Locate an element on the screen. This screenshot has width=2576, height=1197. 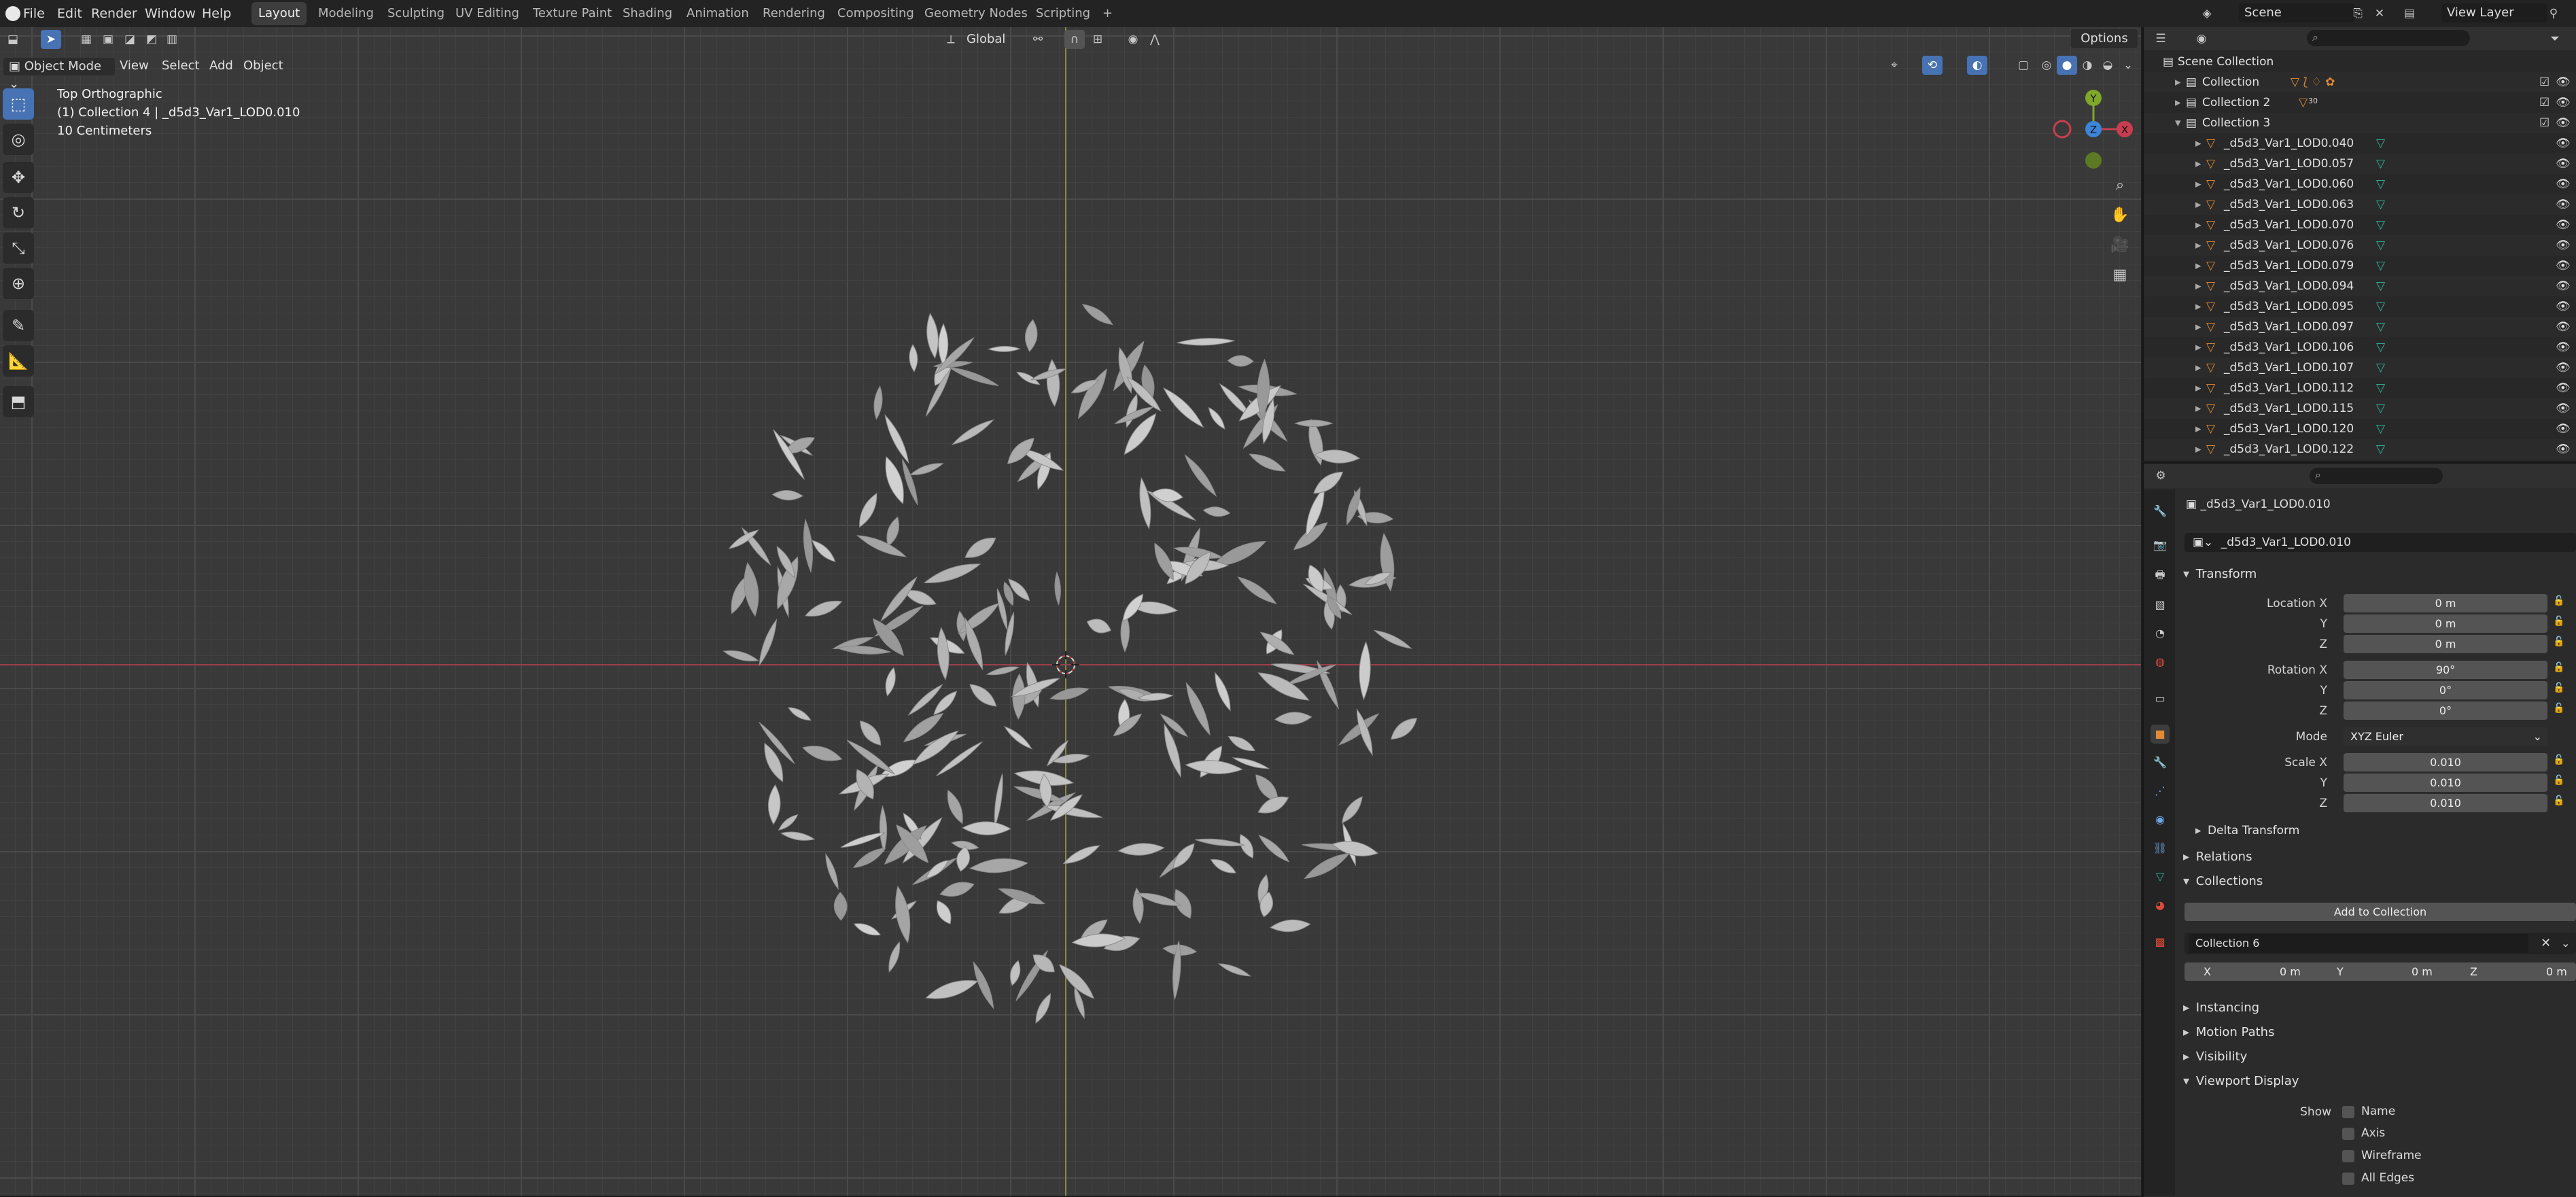
outliner-object-row: ▸ ▽ _d5d3_Var1_LOD0.070 ▽ 👁 is located at coordinates (2360, 225).